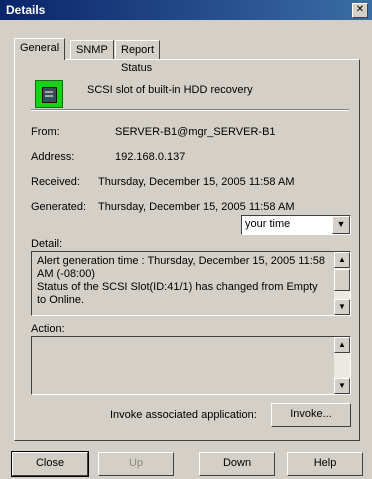 Image resolution: width=372 pixels, height=479 pixels. What do you see at coordinates (55, 182) in the screenshot?
I see `received-label: Received:` at bounding box center [55, 182].